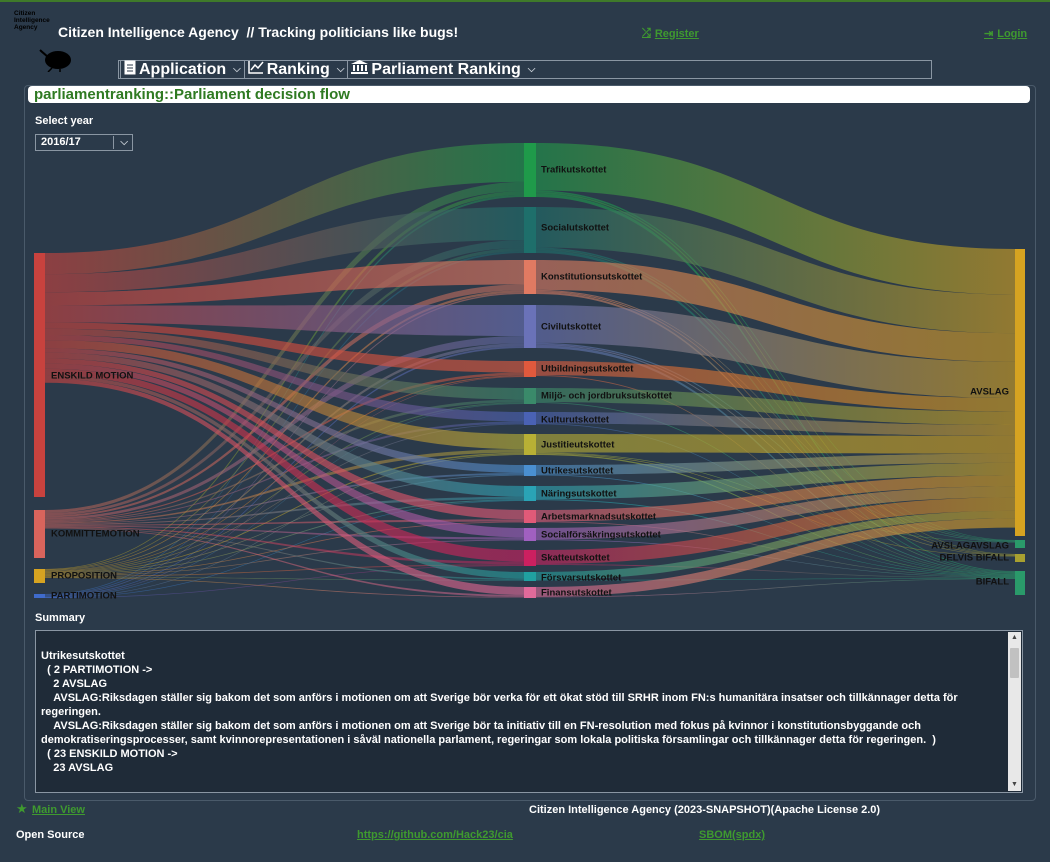 The height and width of the screenshot is (862, 1050). What do you see at coordinates (574, 170) in the screenshot?
I see `committee-label: Trafikutskottet` at bounding box center [574, 170].